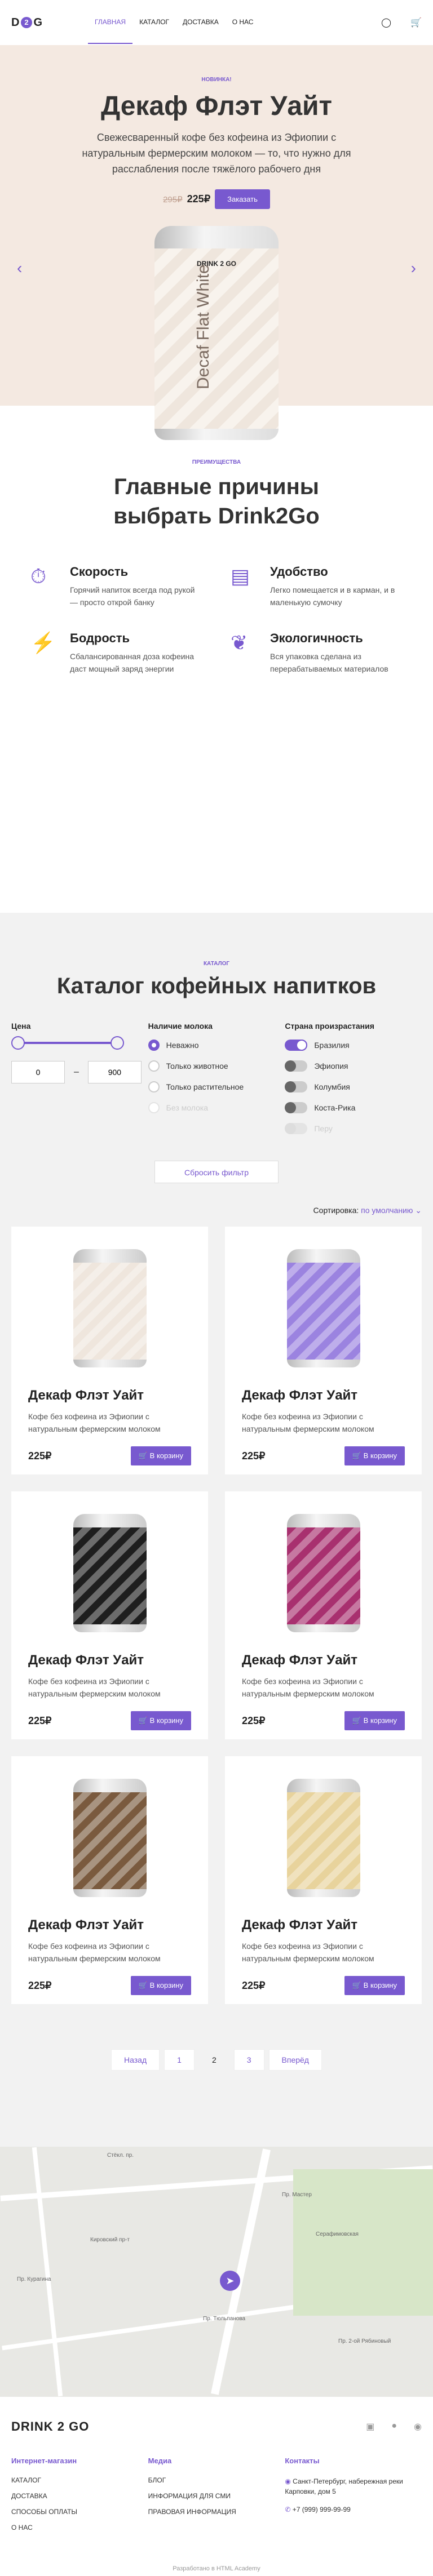 This screenshot has height=2576, width=433. Describe the element at coordinates (80, 2512) in the screenshot. I see `footer-link: СПОСОБЫ ОПЛАТЫ` at that location.